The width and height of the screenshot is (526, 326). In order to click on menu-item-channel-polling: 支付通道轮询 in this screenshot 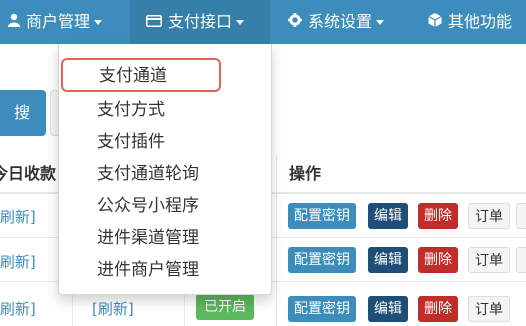, I will do `click(165, 174)`.